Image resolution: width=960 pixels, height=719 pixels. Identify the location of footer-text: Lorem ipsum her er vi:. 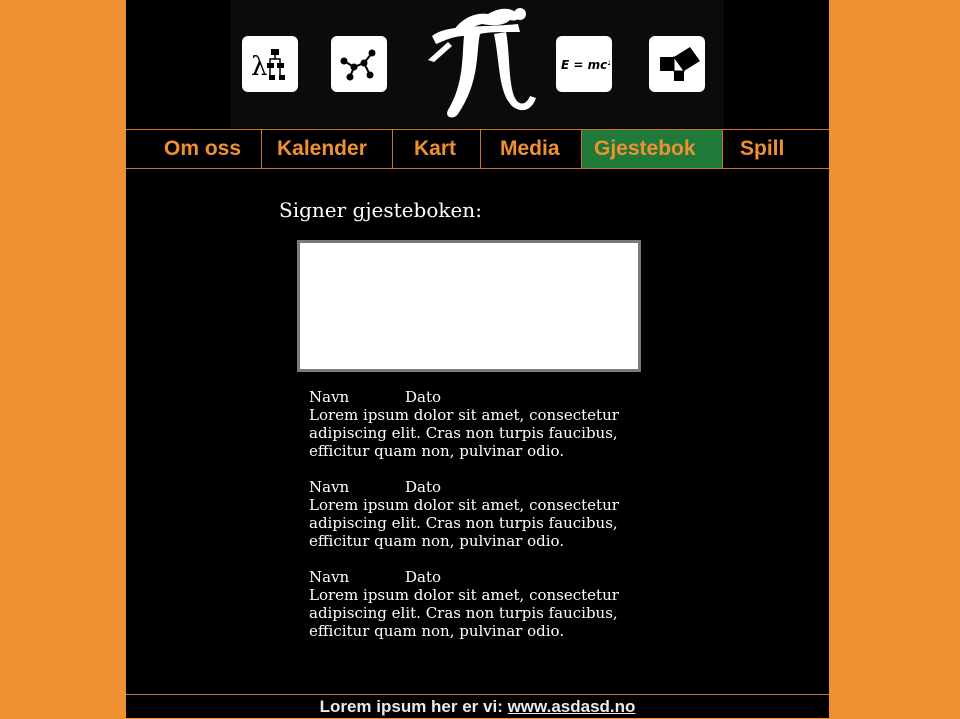
(413, 706).